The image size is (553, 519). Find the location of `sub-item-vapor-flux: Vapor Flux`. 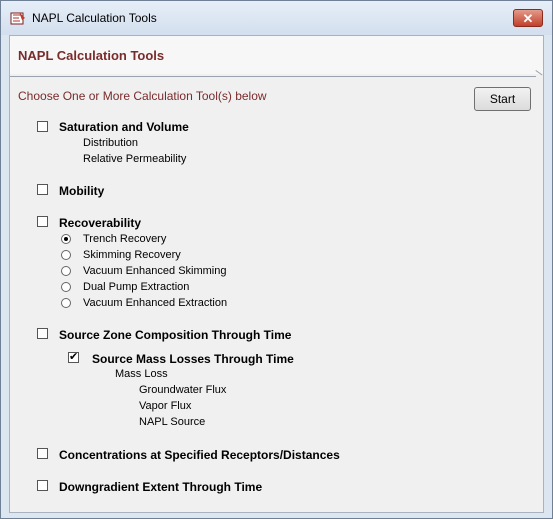

sub-item-vapor-flux: Vapor Flux is located at coordinates (165, 406).